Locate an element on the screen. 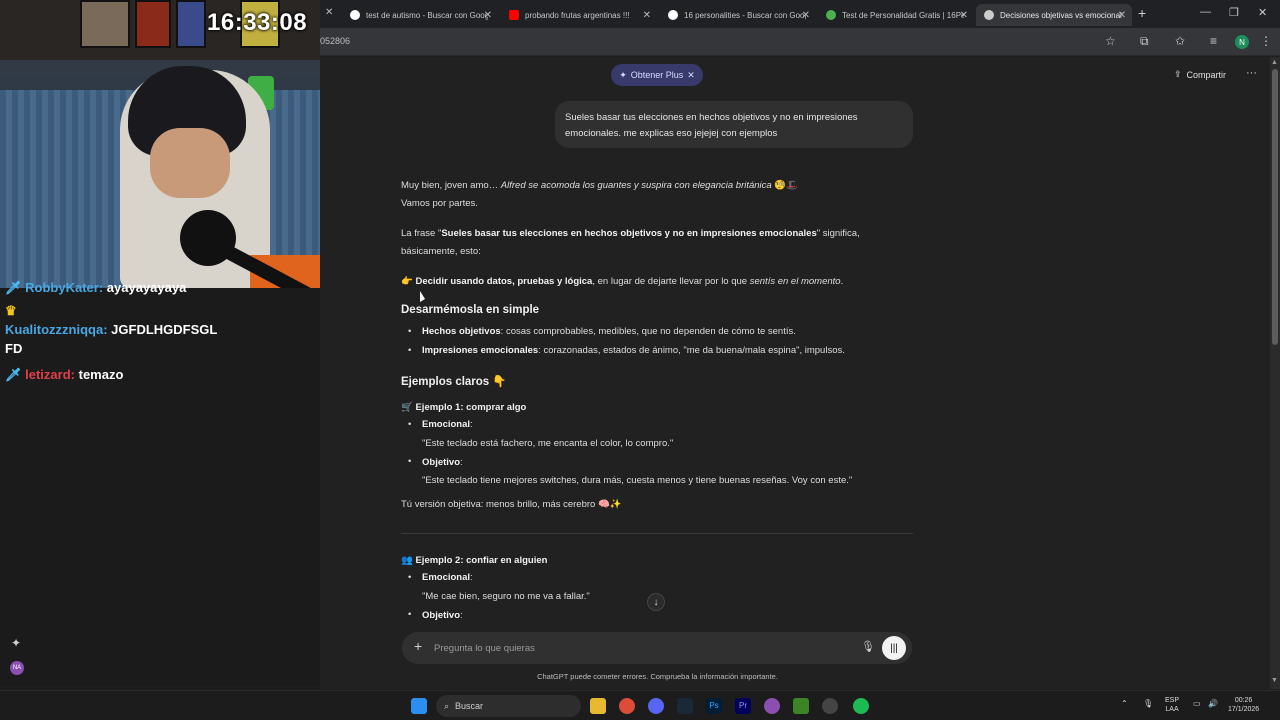 The width and height of the screenshot is (1280, 720). more-options-icon: ··· is located at coordinates (1251, 73).